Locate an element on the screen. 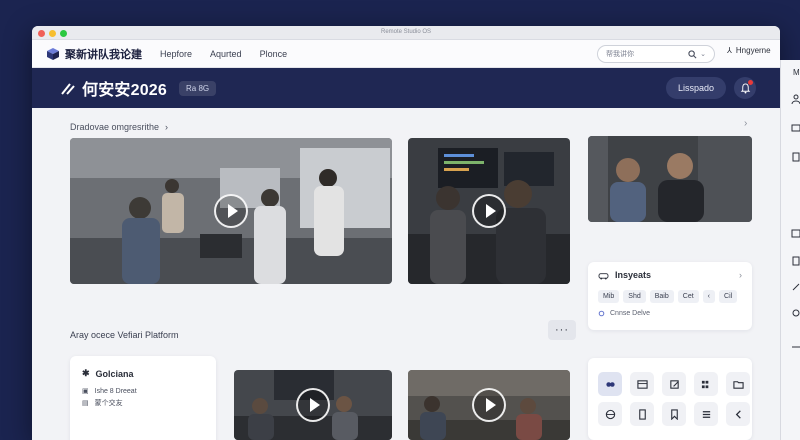 The image size is (800, 440). nav-links: Hepfore Aqurted Plonce is located at coordinates (223, 54).